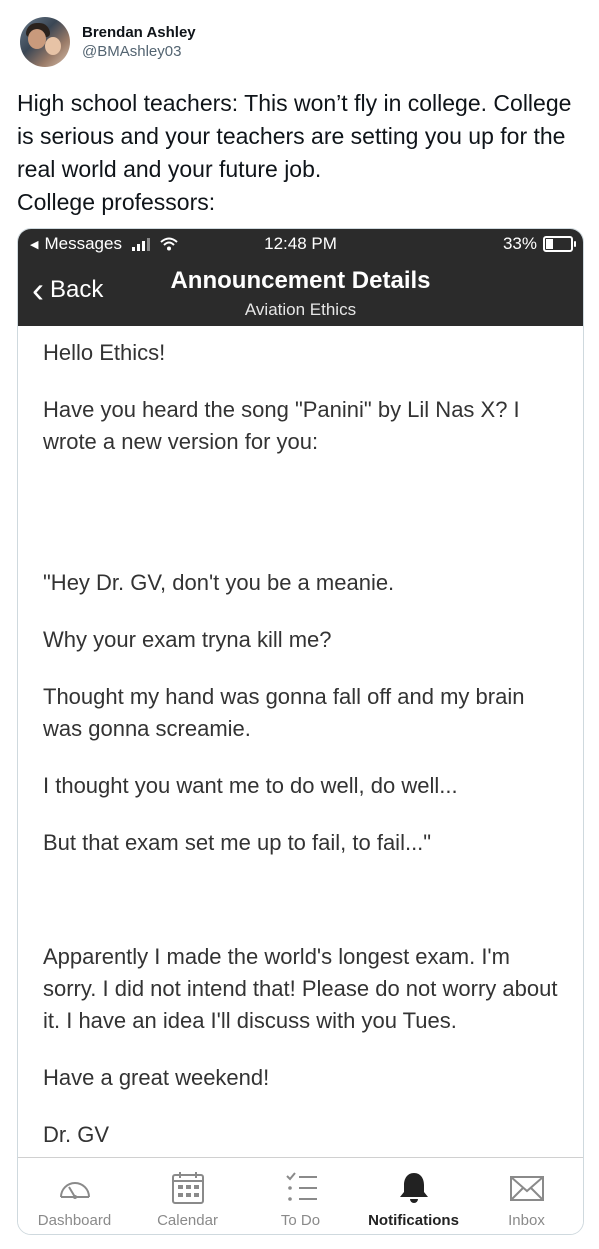 The width and height of the screenshot is (599, 1249). I want to click on tab-calendar: Calendar, so click(187, 1196).